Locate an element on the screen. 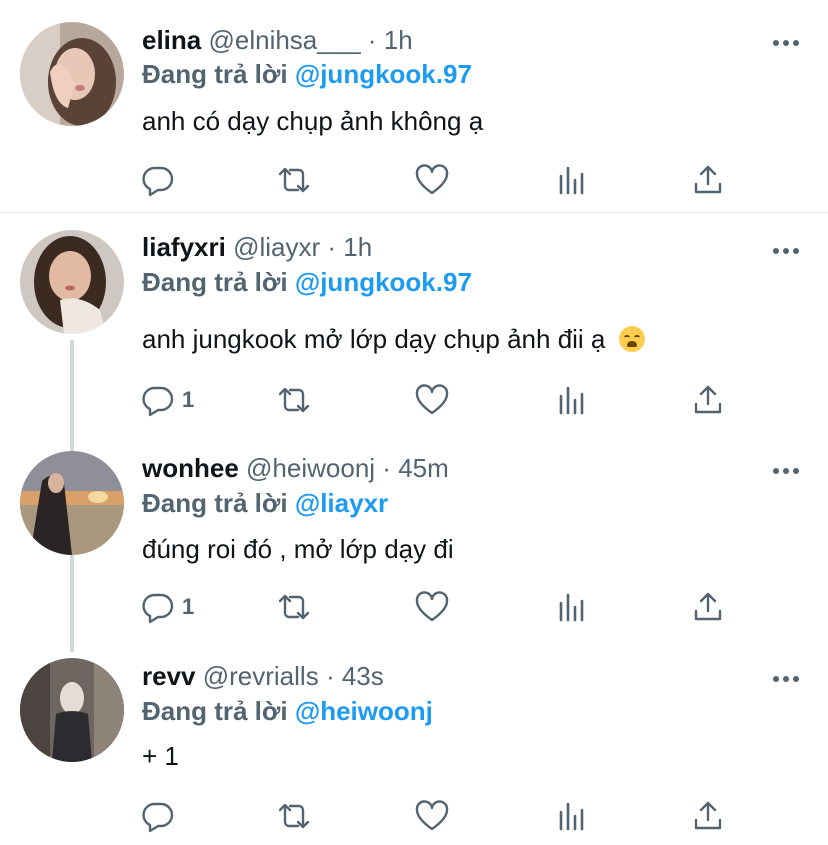 The height and width of the screenshot is (845, 828). tweet-text: anh jungkook mở lớp dạy chụp ảnh đii ạ is located at coordinates (374, 339).